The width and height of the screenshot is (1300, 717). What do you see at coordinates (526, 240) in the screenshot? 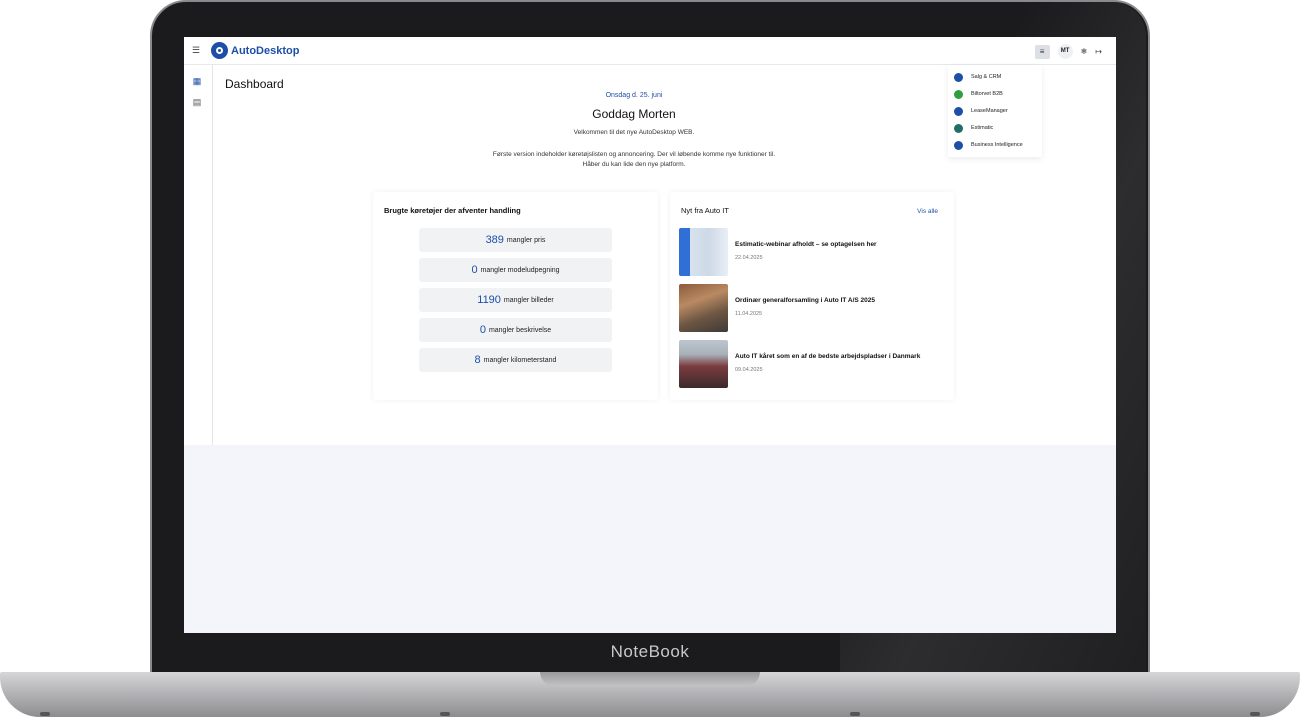
I see `stat-label: mangler pris` at bounding box center [526, 240].